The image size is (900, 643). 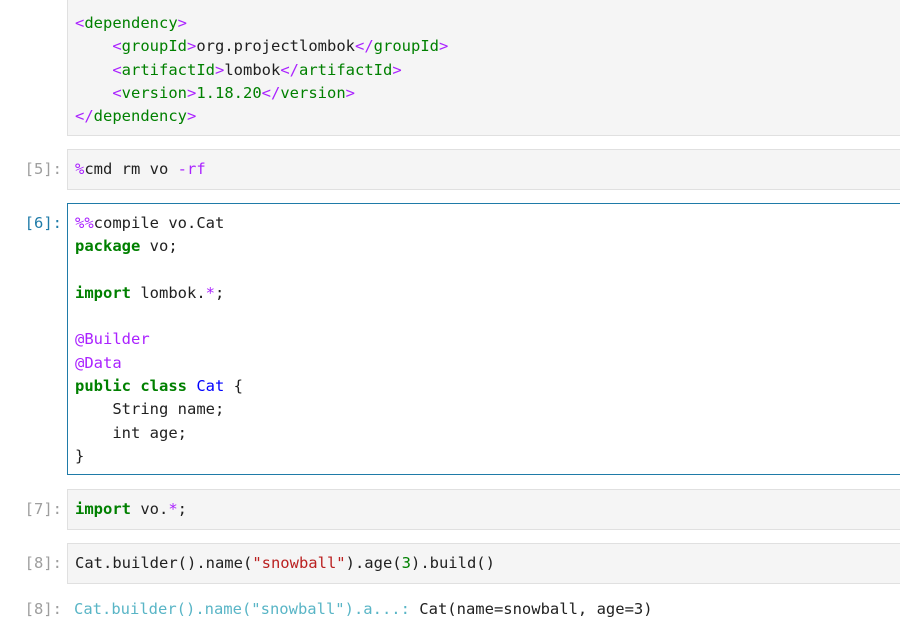 What do you see at coordinates (43, 509) in the screenshot?
I see `input-prompt: [7]:` at bounding box center [43, 509].